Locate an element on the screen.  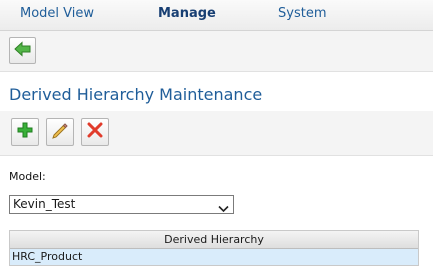
table-row: HRC_Product is located at coordinates (214, 257).